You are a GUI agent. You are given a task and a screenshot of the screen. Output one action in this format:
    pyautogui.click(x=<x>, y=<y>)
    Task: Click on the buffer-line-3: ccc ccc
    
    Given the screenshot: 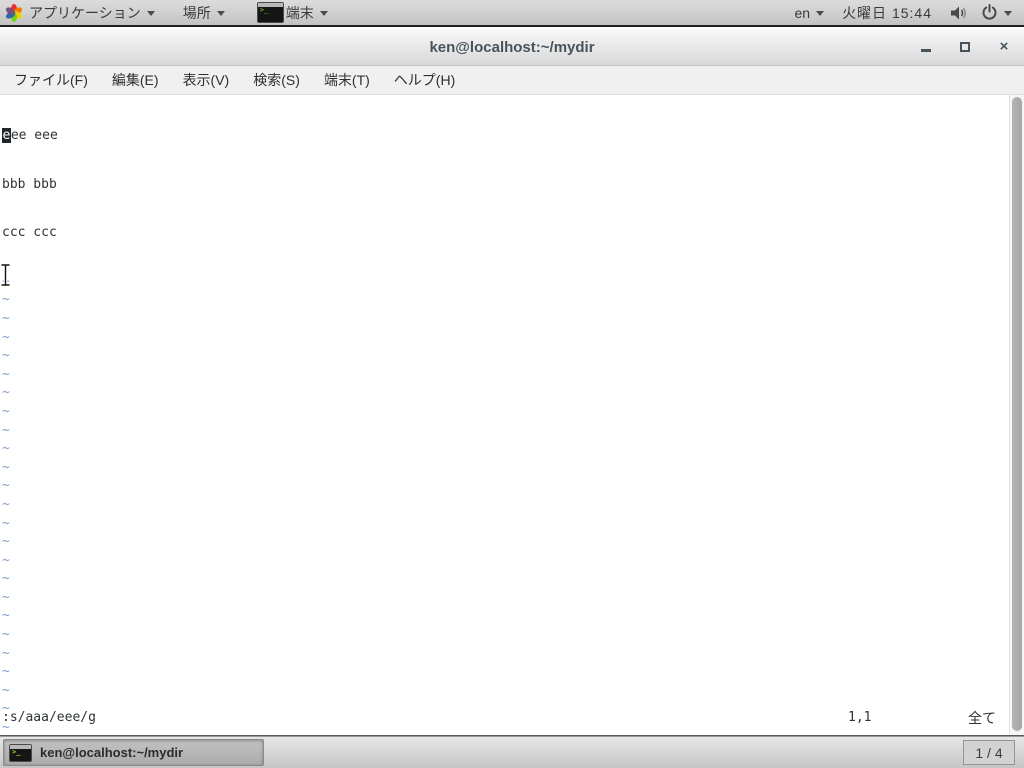 What is the action you would take?
    pyautogui.click(x=29, y=233)
    